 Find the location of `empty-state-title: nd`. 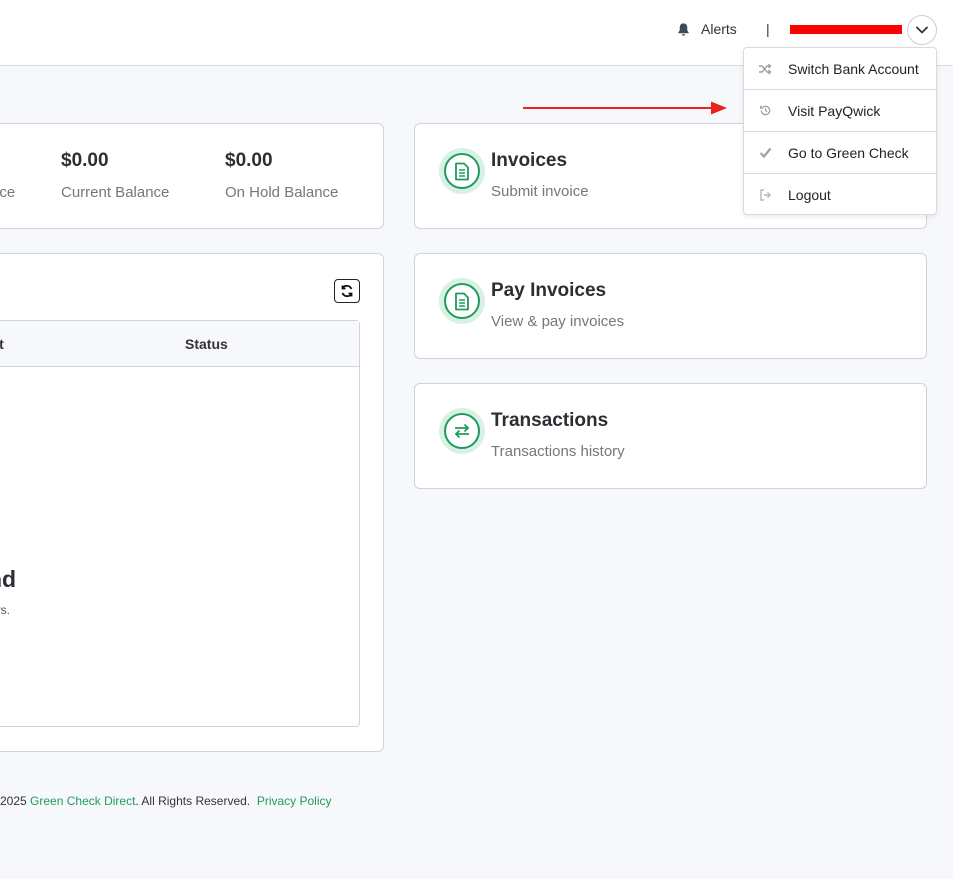

empty-state-title: nd is located at coordinates (8, 579).